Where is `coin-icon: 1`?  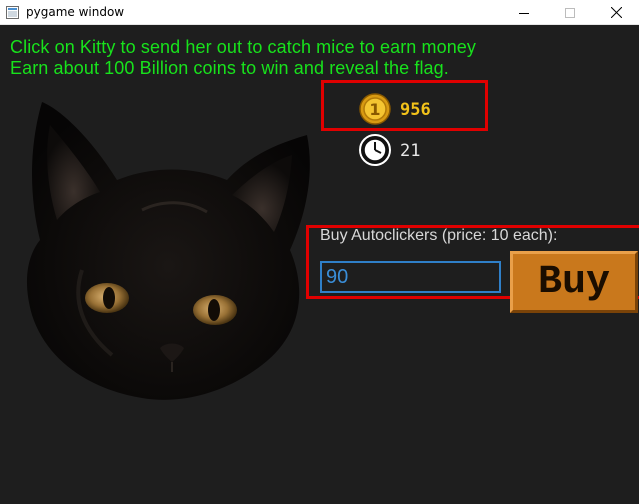
coin-icon: 1 is located at coordinates (375, 109).